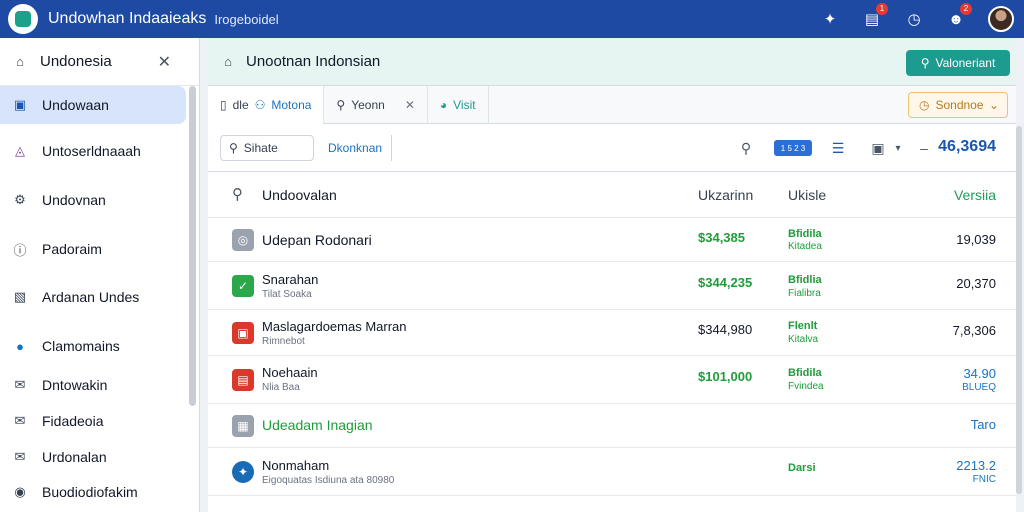 The image size is (1024, 512). I want to click on sidebar-item-label: Undovnan, so click(74, 200).